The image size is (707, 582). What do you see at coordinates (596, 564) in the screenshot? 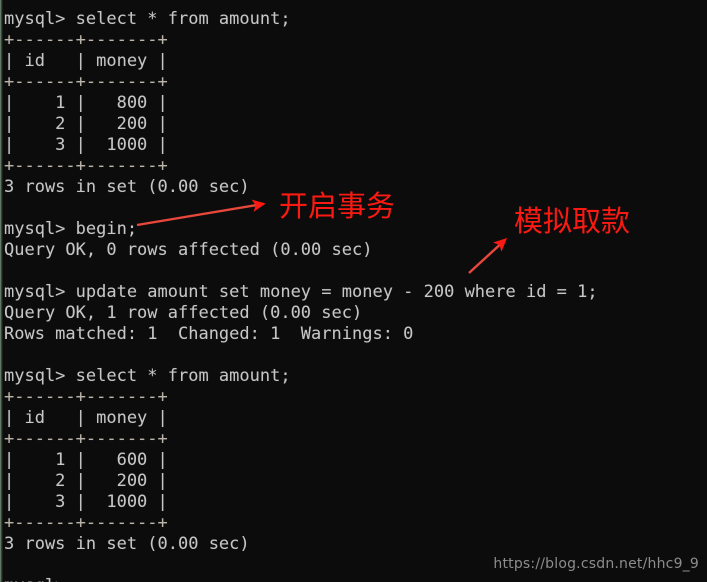
I see `watermark-url: https://blog.csdn.net/hhc9_9` at bounding box center [596, 564].